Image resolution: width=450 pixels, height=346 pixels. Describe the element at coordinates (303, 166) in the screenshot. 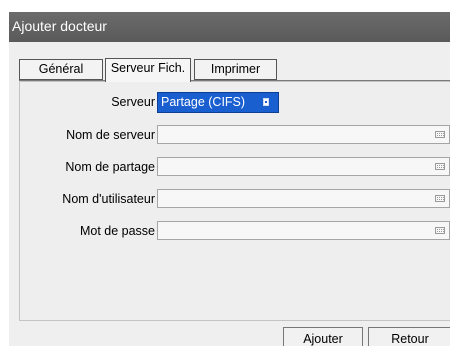

I see `share-name-field` at that location.